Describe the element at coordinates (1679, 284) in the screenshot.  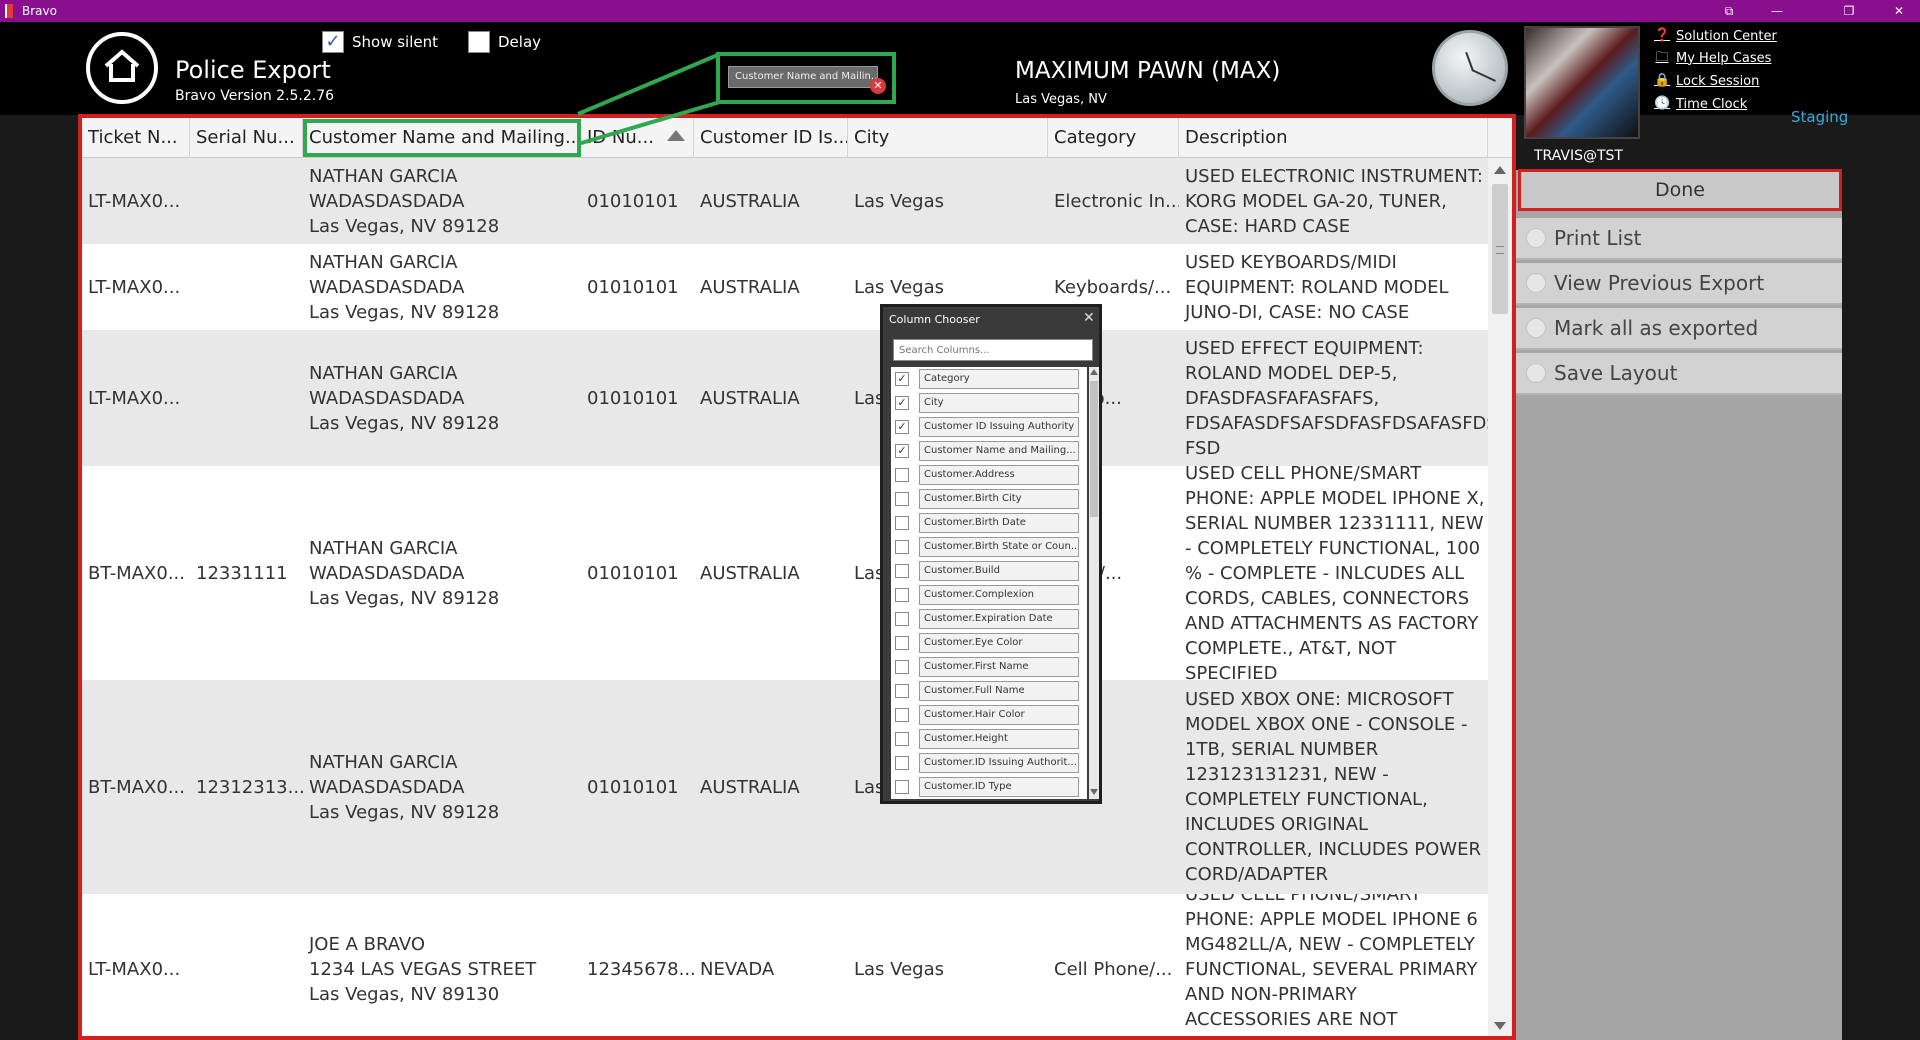
I see `view-previous-export-button: View Previous Export` at that location.